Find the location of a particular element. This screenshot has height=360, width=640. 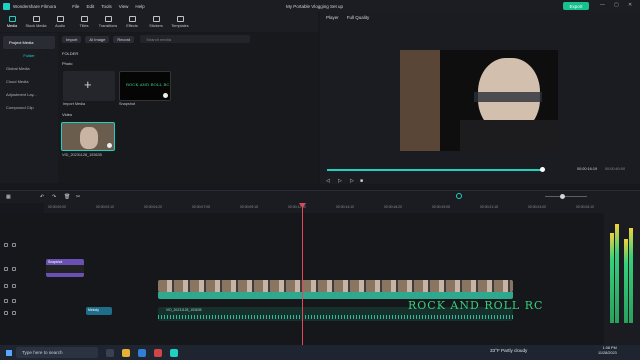

volume-icon is located at coordinates (14, 313).